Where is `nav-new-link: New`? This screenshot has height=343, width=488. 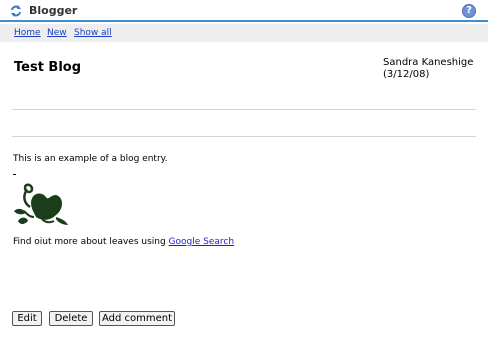 nav-new-link: New is located at coordinates (57, 33).